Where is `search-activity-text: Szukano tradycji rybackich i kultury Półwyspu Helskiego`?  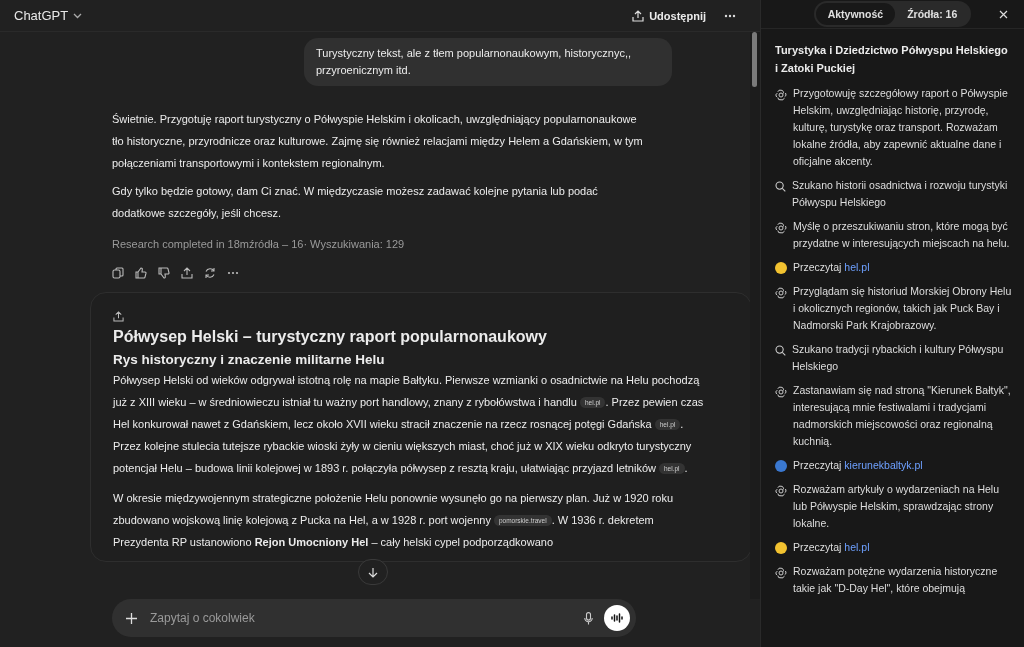
search-activity-text: Szukano tradycji rybackich i kultury Półwyspu Helskiego is located at coordinates (898, 358).